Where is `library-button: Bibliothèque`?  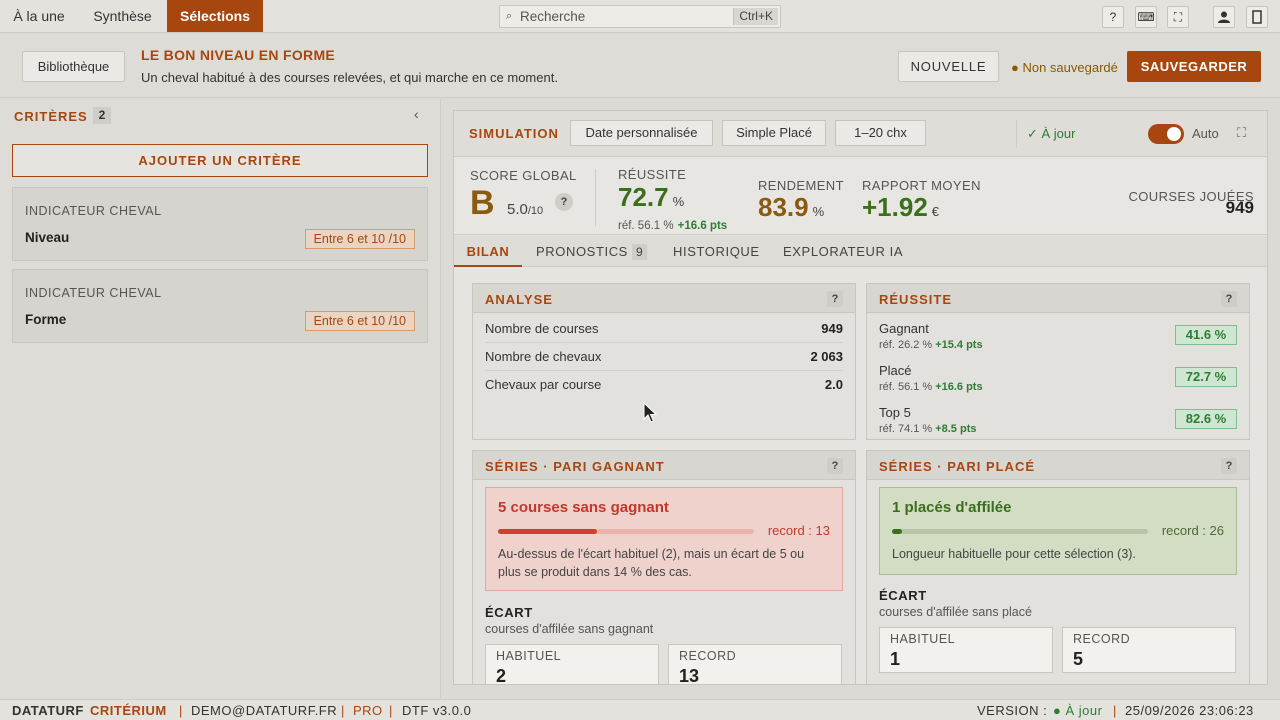 library-button: Bibliothèque is located at coordinates (73, 66).